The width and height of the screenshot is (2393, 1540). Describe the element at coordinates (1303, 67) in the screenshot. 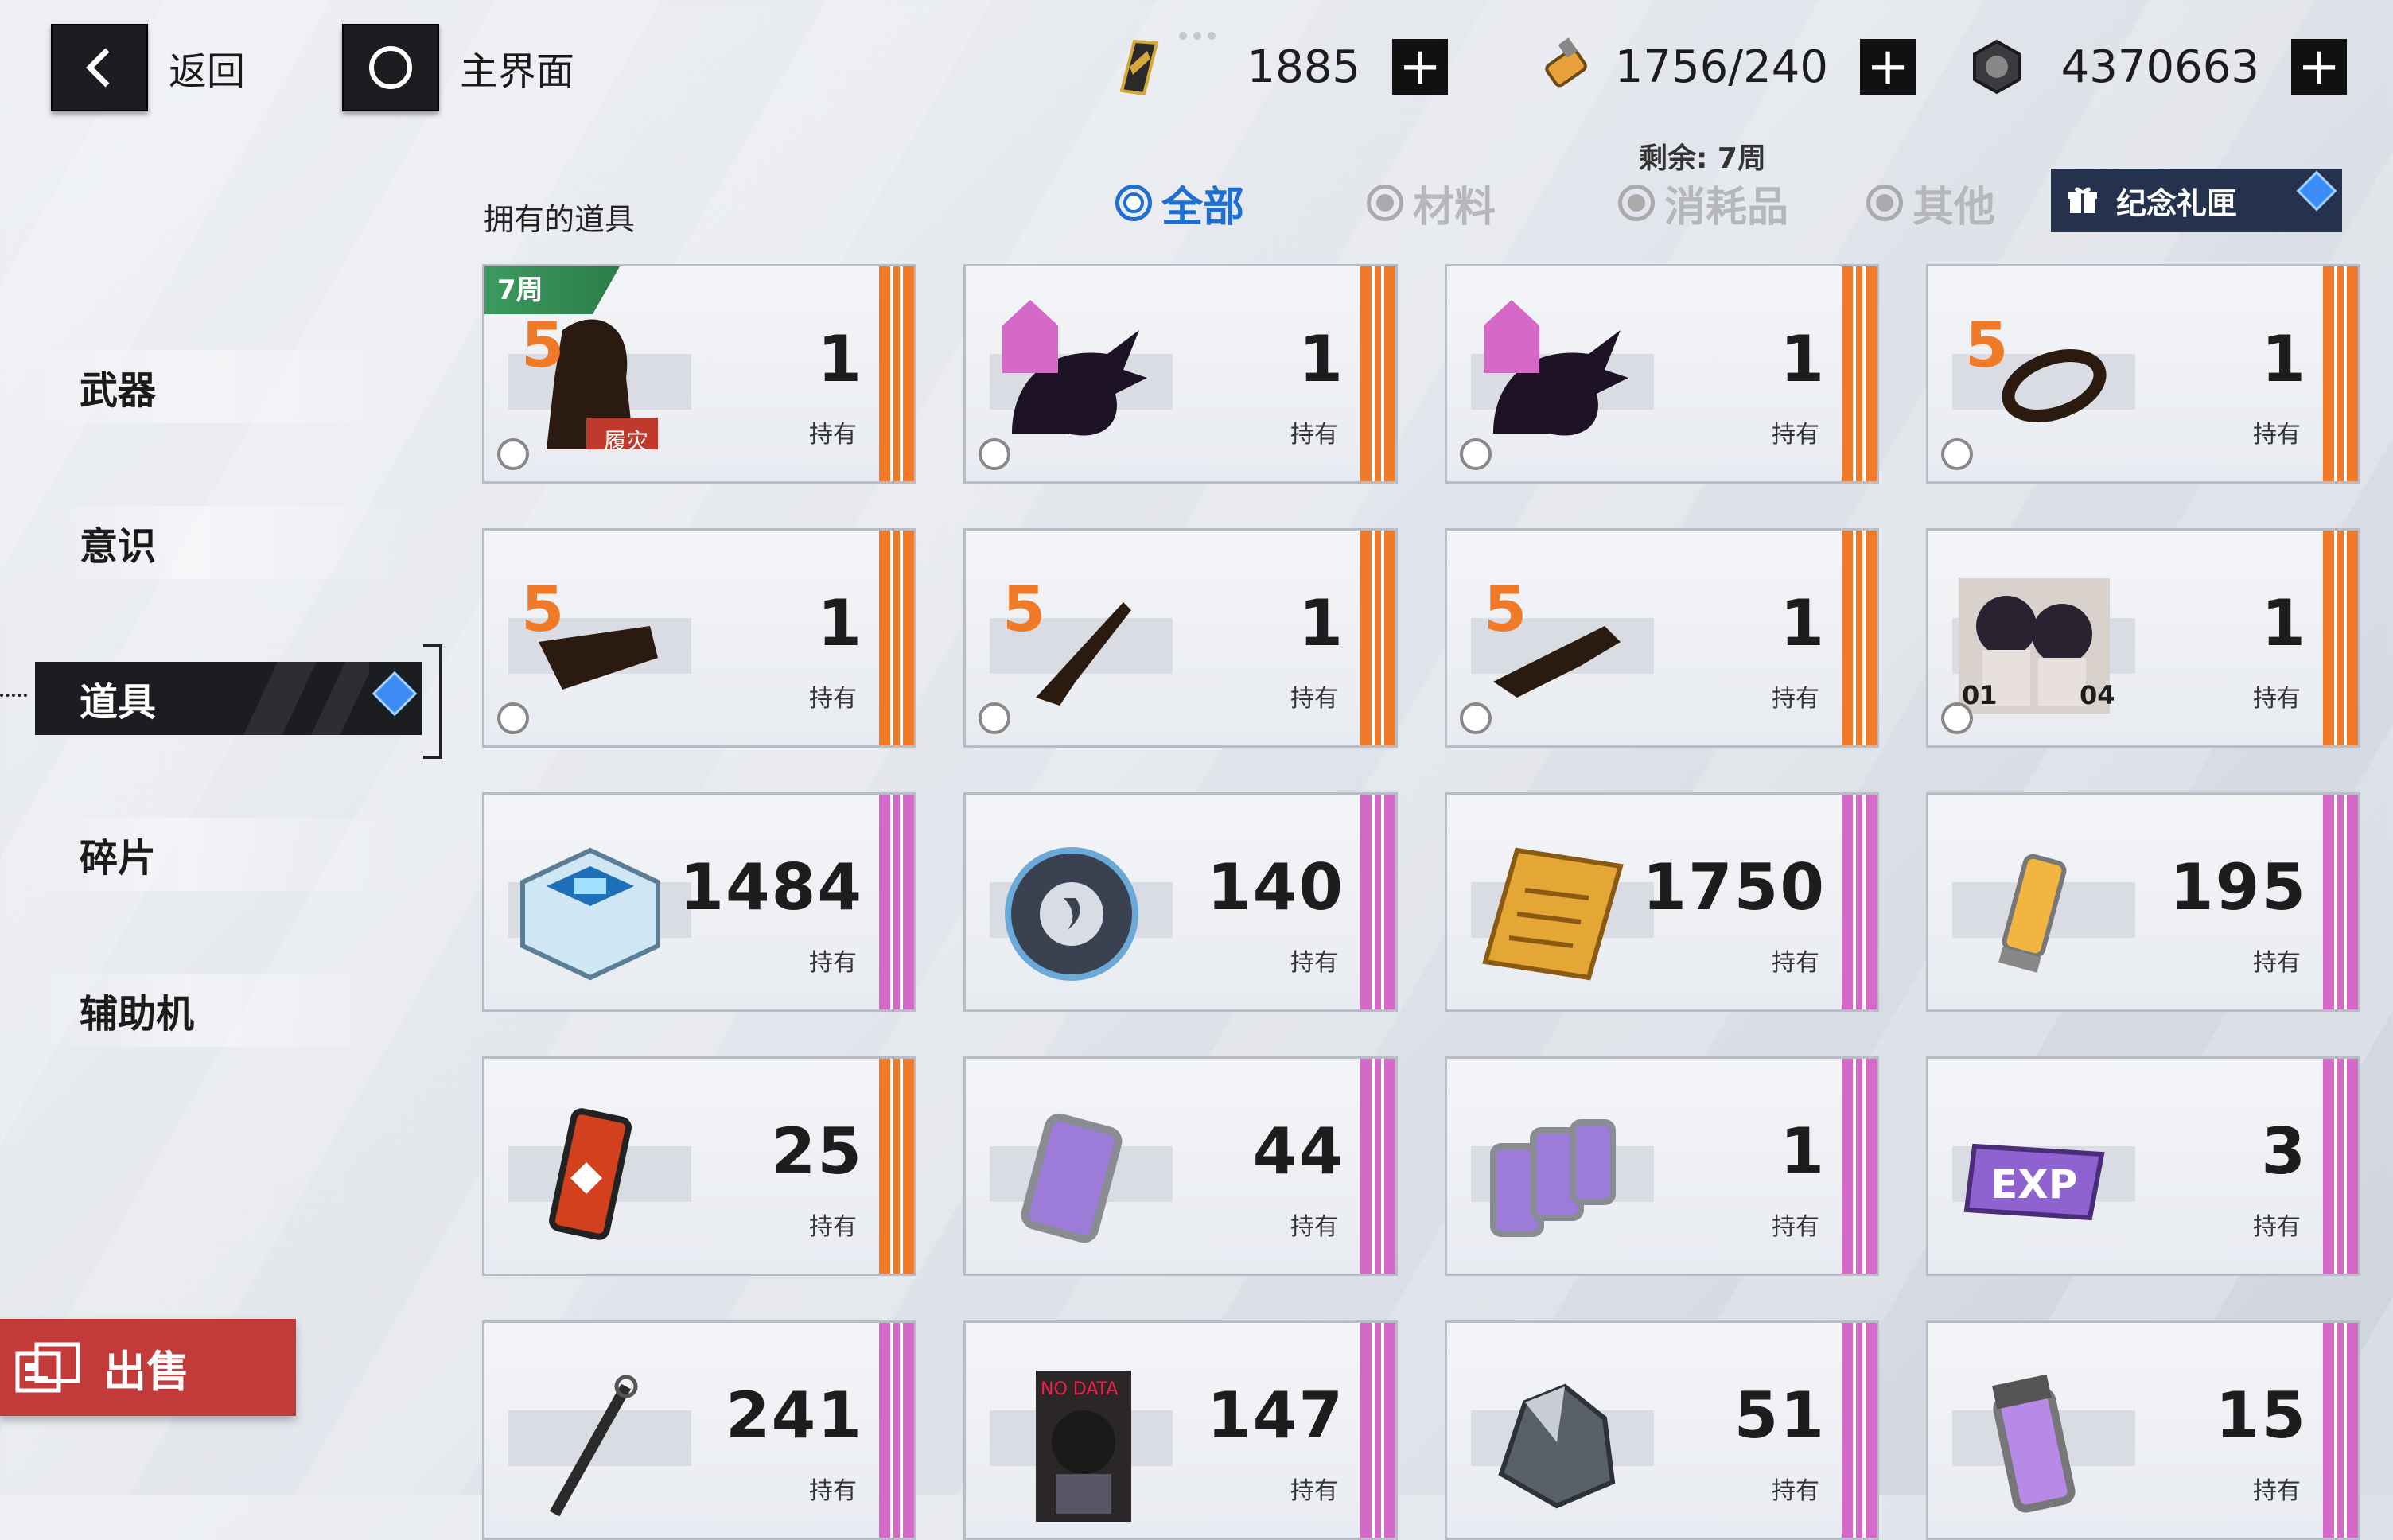

I see `resource-value: 1885` at that location.